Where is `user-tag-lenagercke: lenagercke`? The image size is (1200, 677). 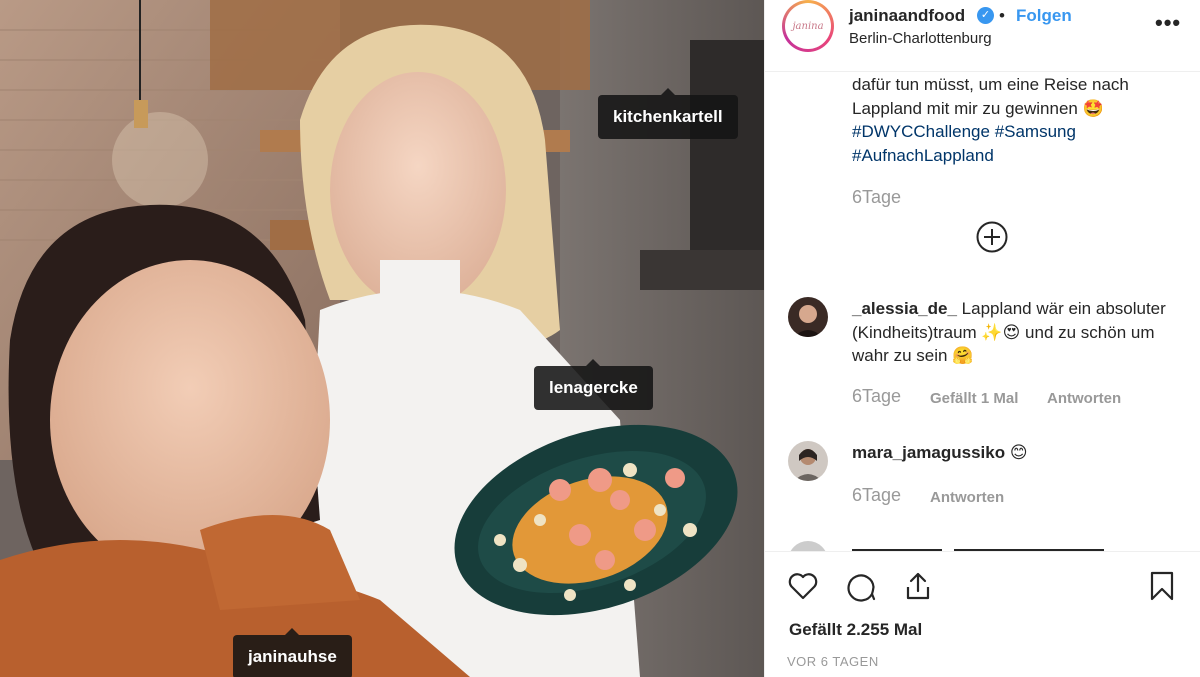
user-tag-lenagercke: lenagercke is located at coordinates (593, 384).